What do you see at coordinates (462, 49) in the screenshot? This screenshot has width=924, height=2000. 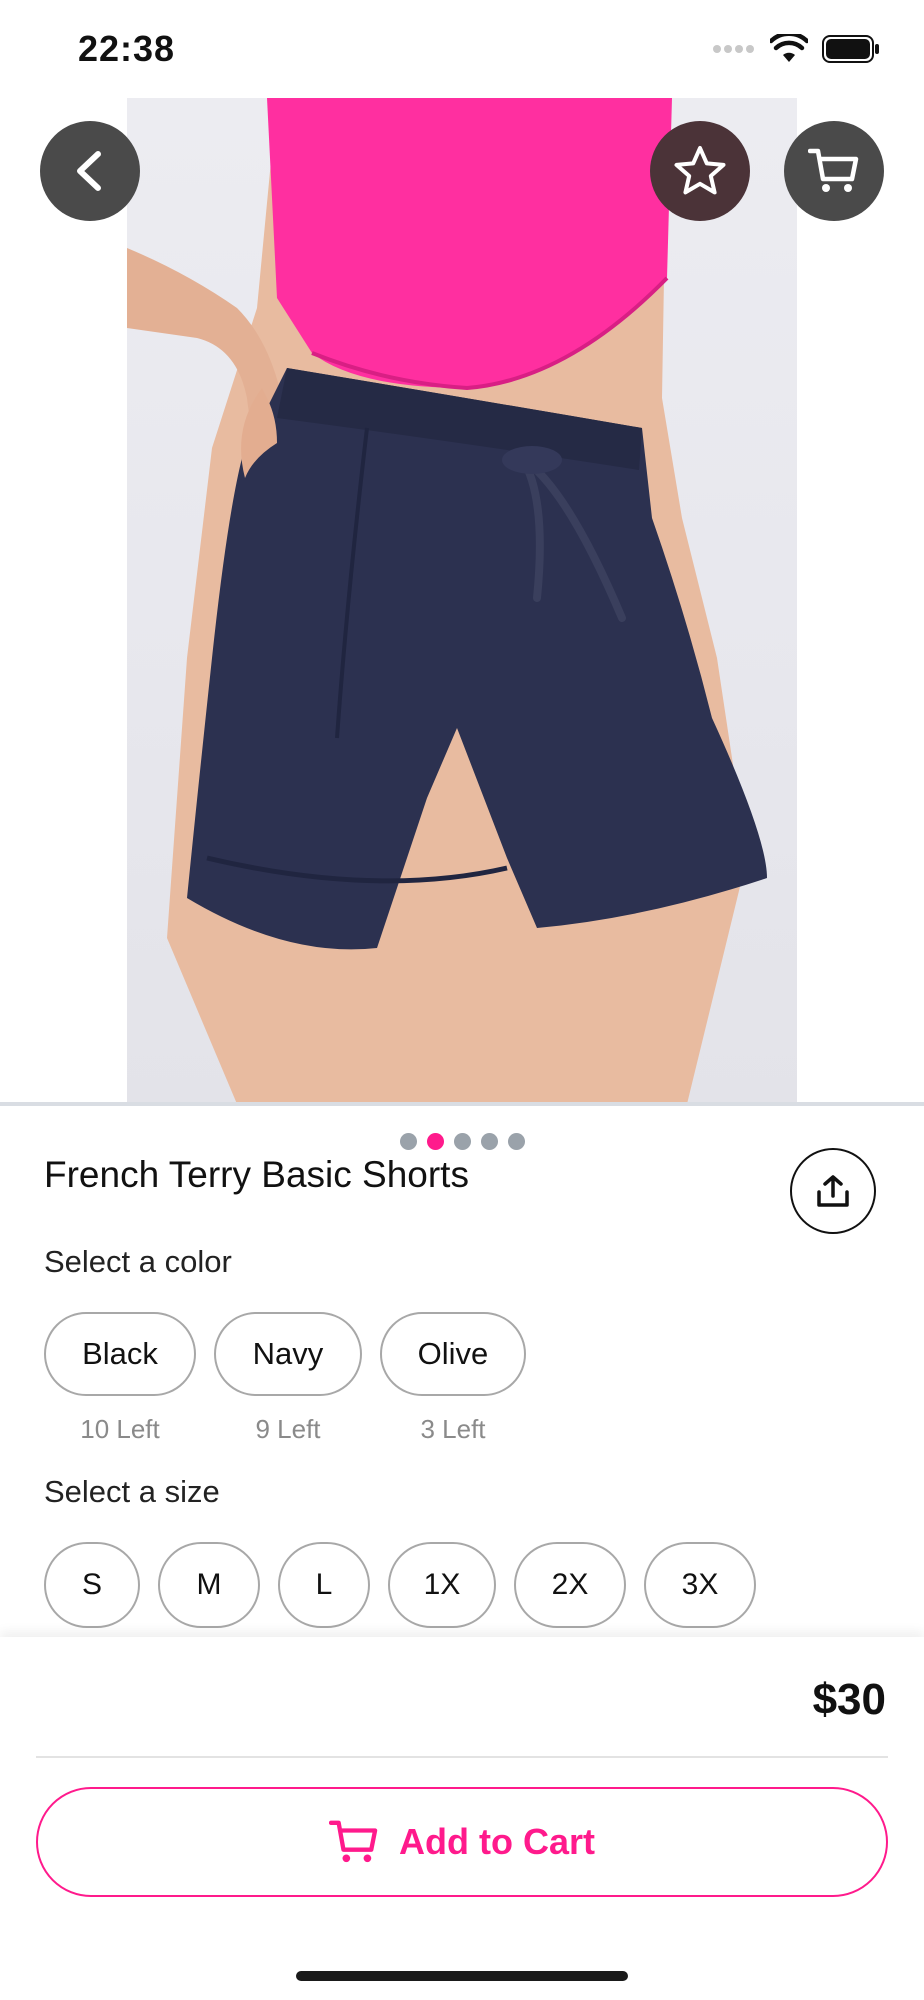 I see `status-bar: 22:38` at bounding box center [462, 49].